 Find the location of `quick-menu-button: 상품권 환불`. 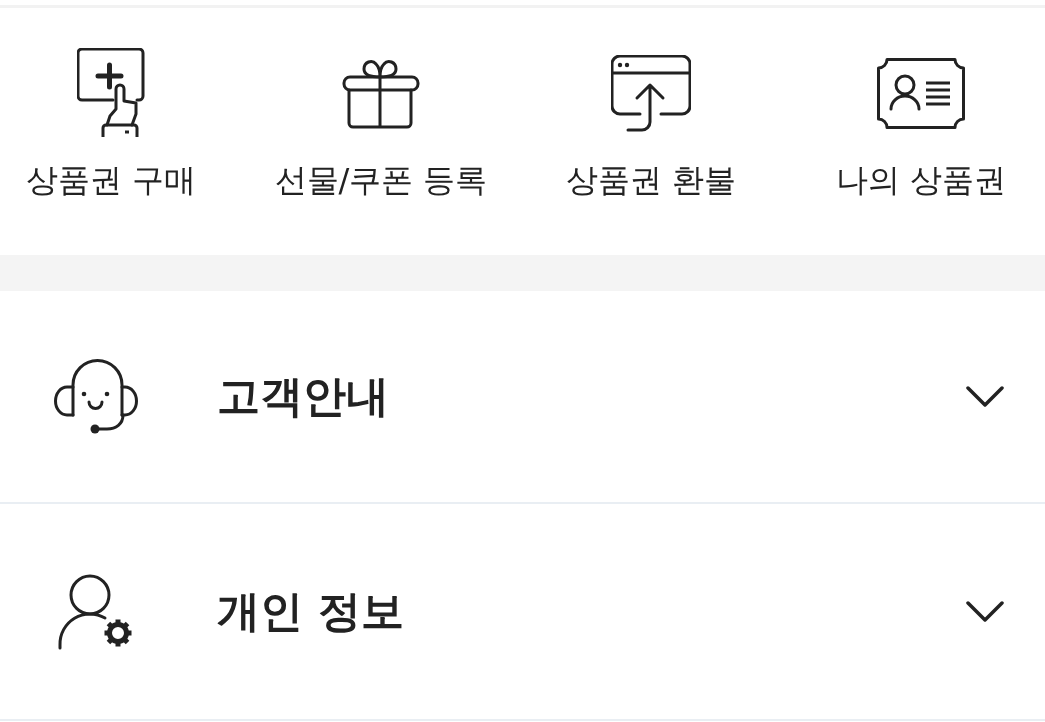

quick-menu-button: 상품권 환불 is located at coordinates (651, 124).